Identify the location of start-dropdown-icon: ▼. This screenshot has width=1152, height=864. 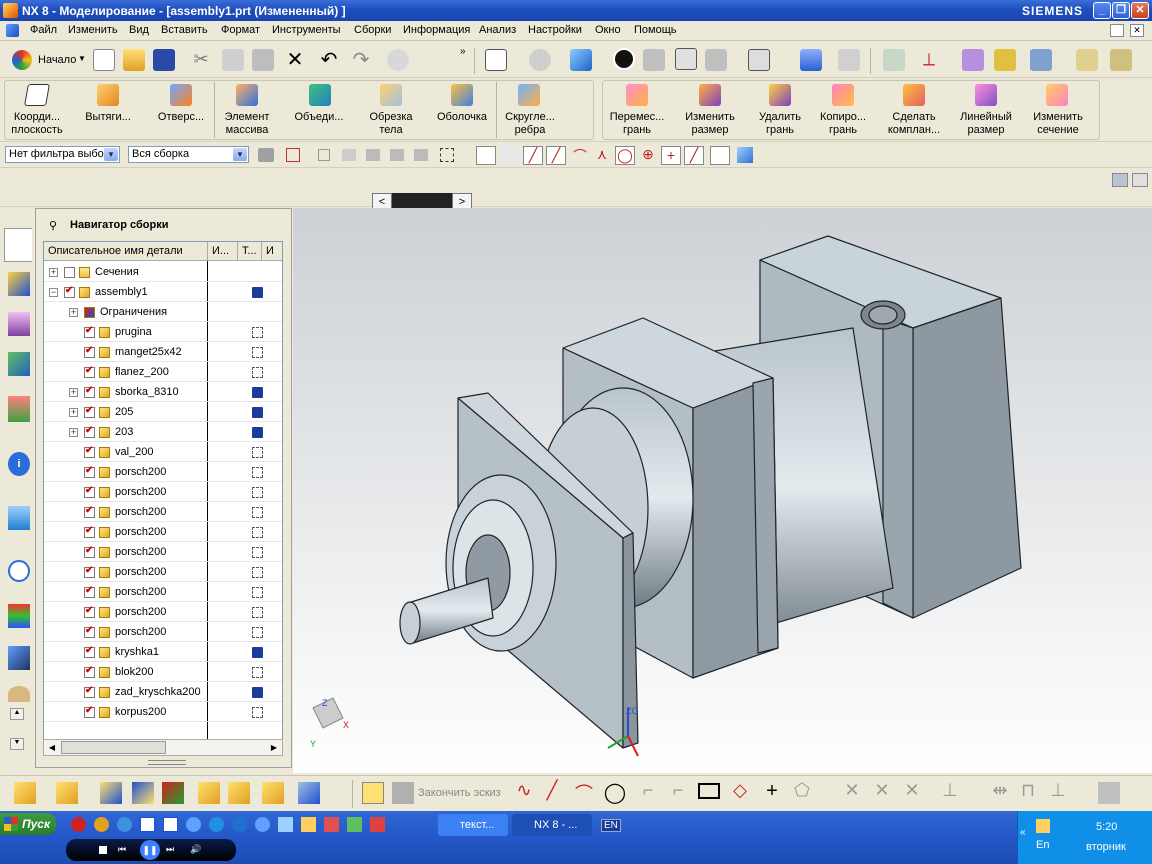
(82, 58).